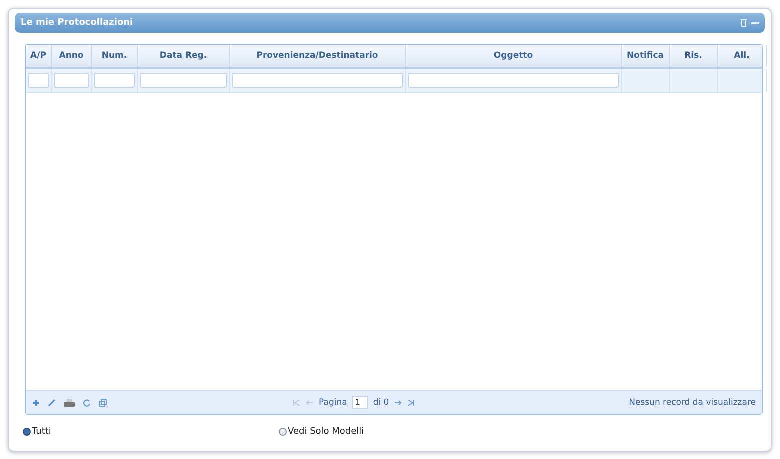 The image size is (780, 459). What do you see at coordinates (398, 403) in the screenshot?
I see `next-page-icon` at bounding box center [398, 403].